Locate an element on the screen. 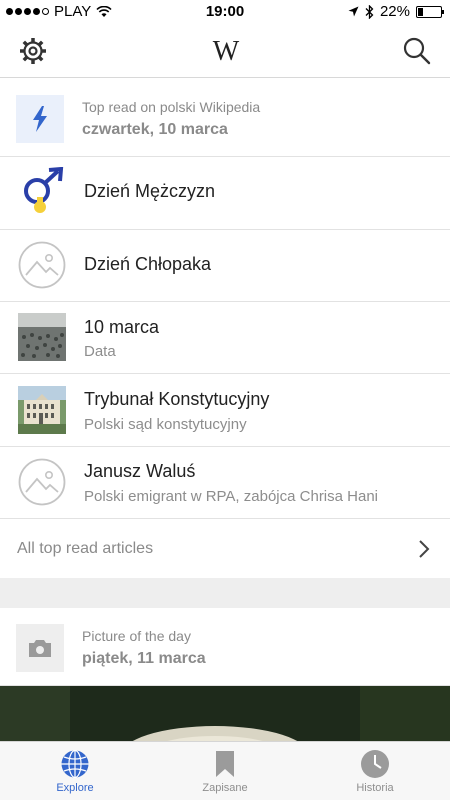 The height and width of the screenshot is (800, 450). article-row-dzien-chlopaka: Dzień Chłopaka is located at coordinates (225, 265).